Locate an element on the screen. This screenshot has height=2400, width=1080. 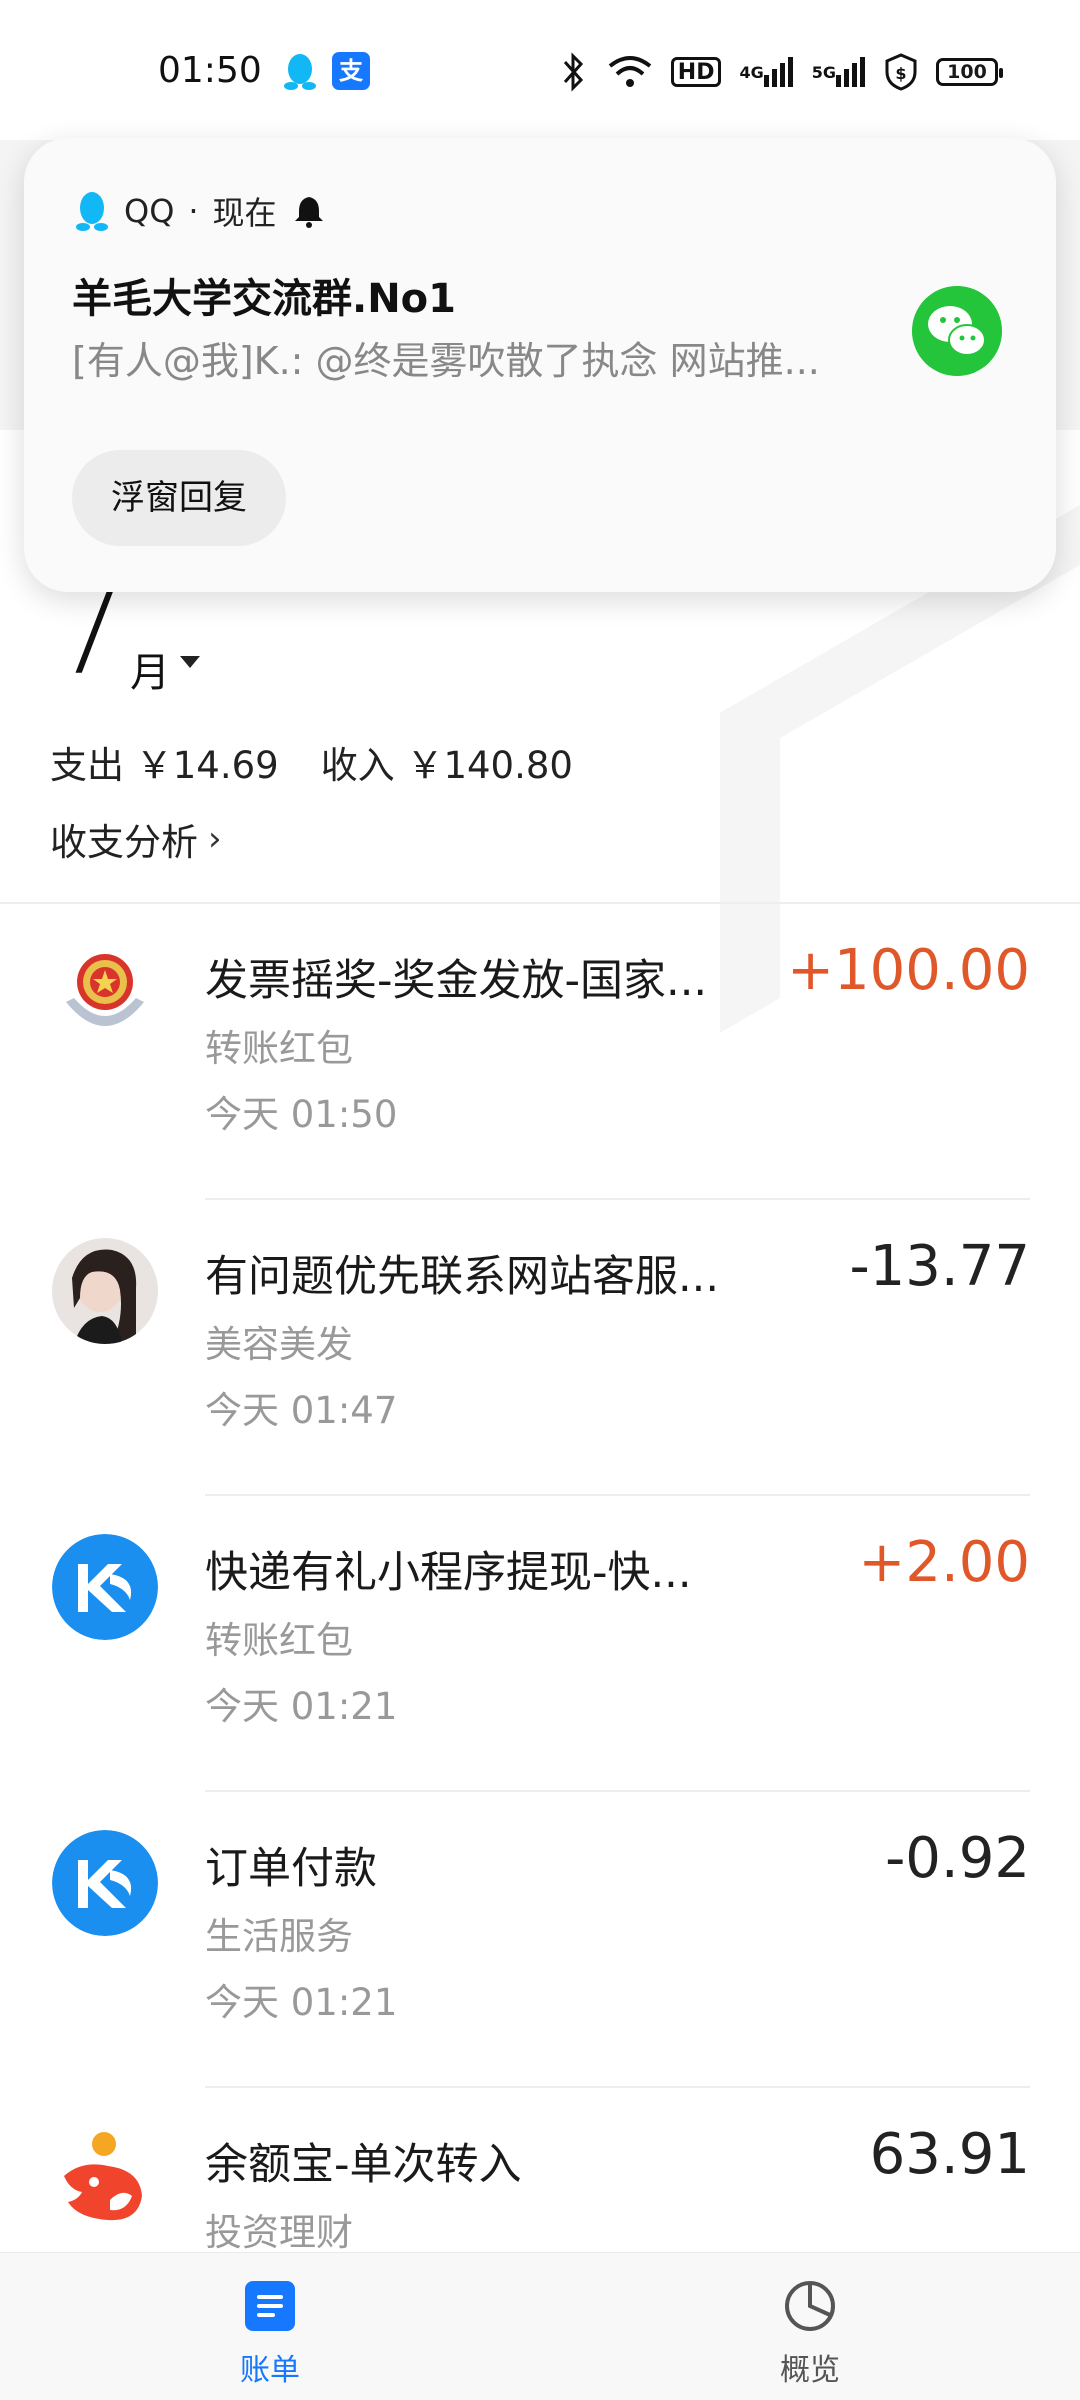
battery-icon: 100 is located at coordinates (969, 72).